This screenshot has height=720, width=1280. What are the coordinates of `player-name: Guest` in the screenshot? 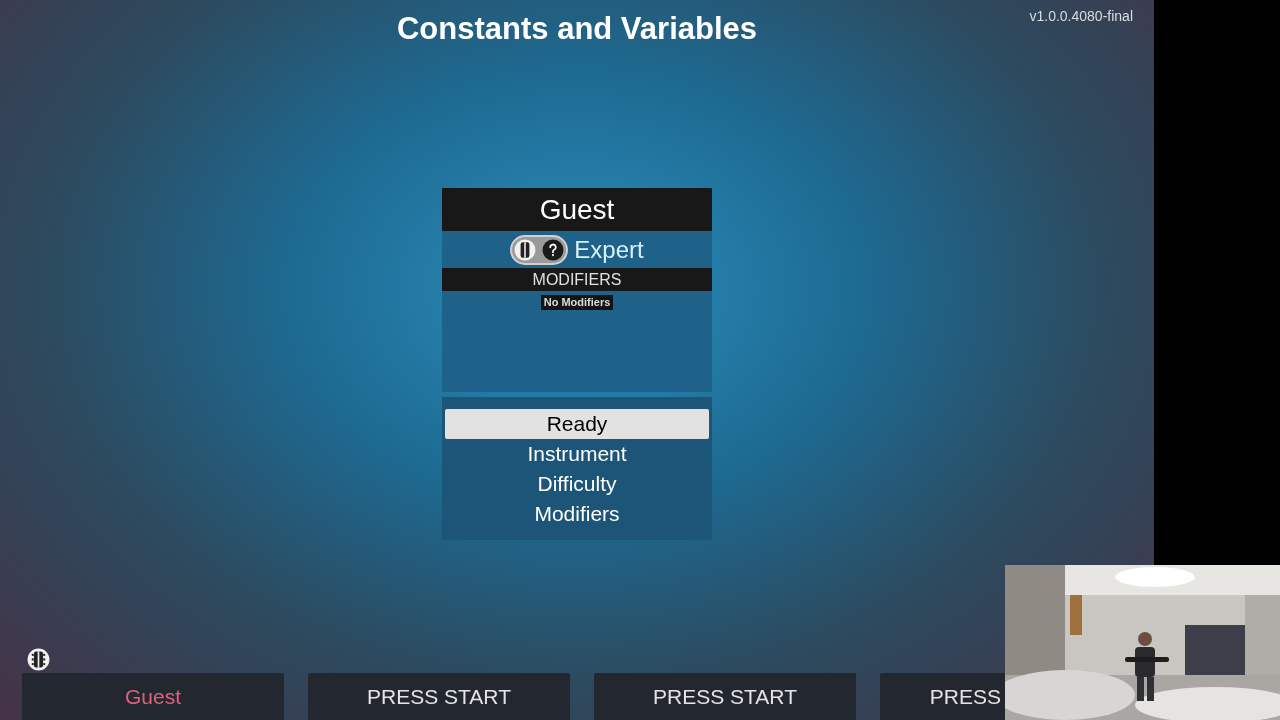 It's located at (577, 209).